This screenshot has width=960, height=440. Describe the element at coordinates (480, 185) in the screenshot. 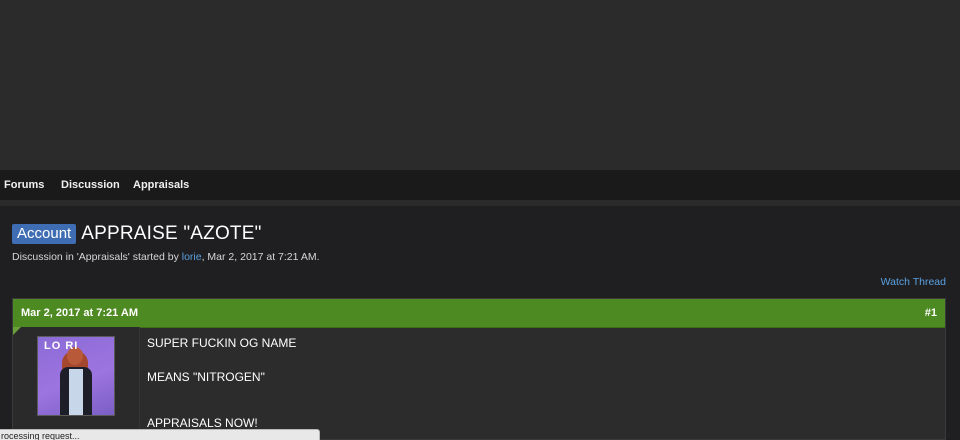

I see `nav-bar: Forums Discussion Appraisals` at that location.